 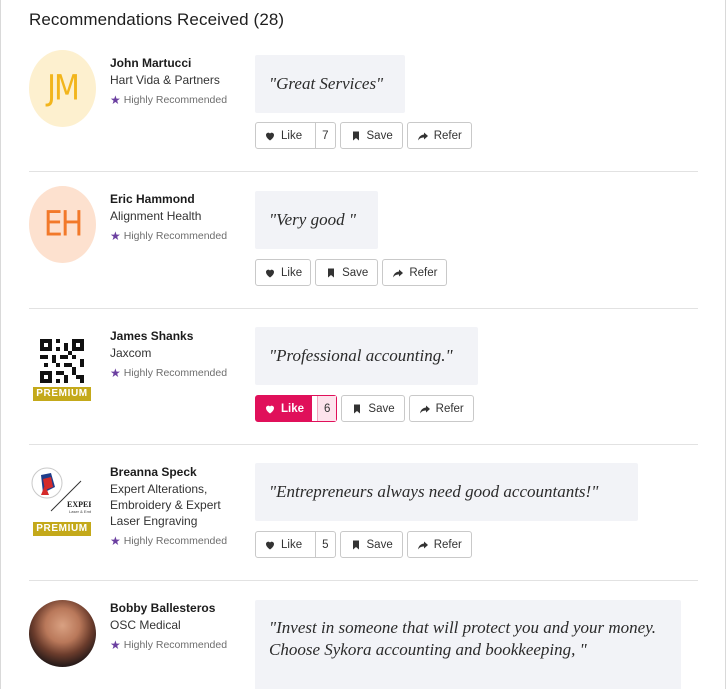 I want to click on action-bar: Like Save Refer, so click(x=351, y=272).